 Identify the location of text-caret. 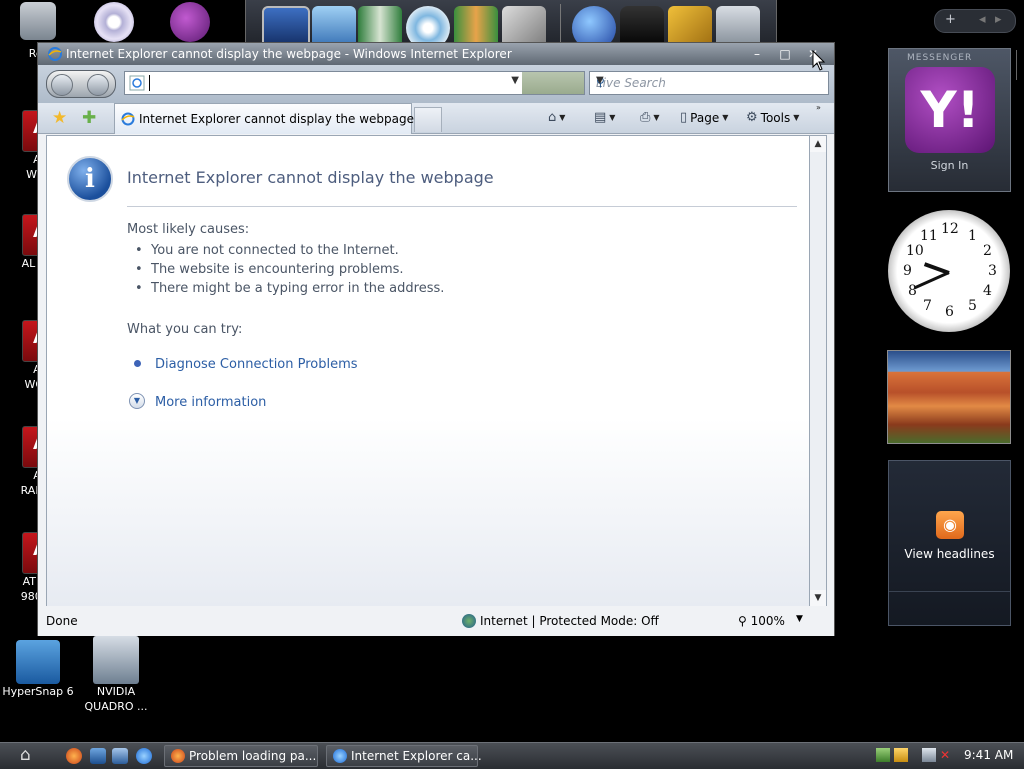
(149, 83).